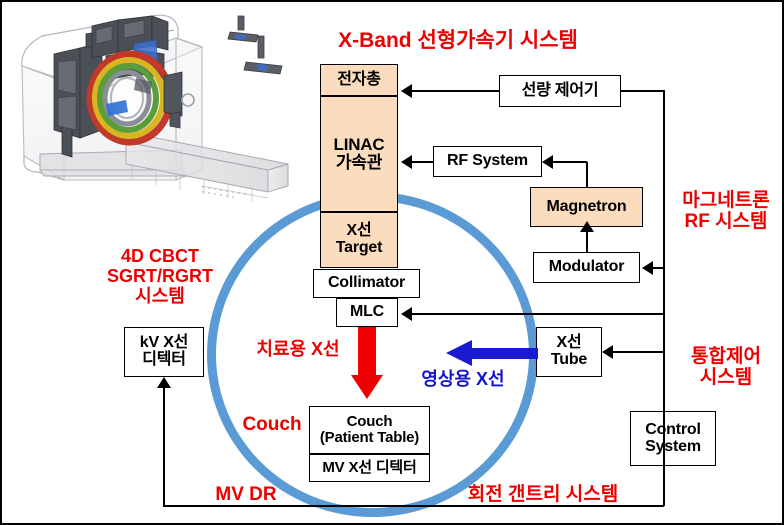 The width and height of the screenshot is (784, 525). Describe the element at coordinates (560, 91) in the screenshot. I see `box-dose-controller: 선량 제어기` at that location.